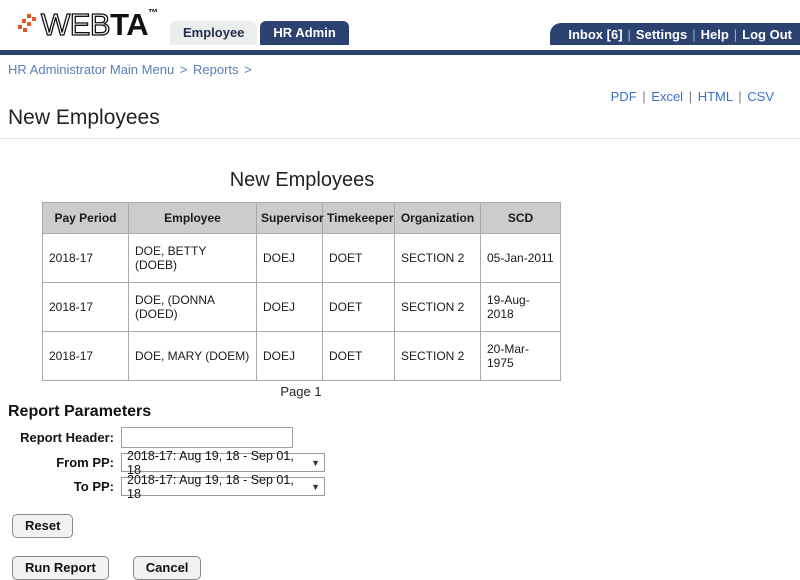 The width and height of the screenshot is (800, 580). Describe the element at coordinates (400, 526) in the screenshot. I see `reset-button-row: Reset` at that location.